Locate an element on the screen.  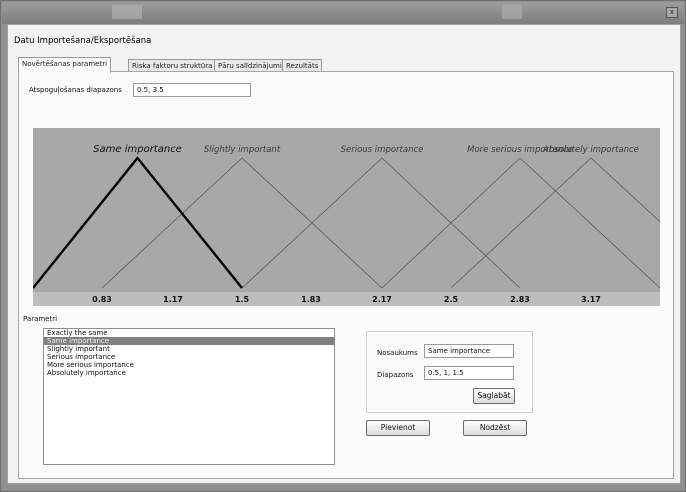
tick-label: 2.17 is located at coordinates (382, 299).